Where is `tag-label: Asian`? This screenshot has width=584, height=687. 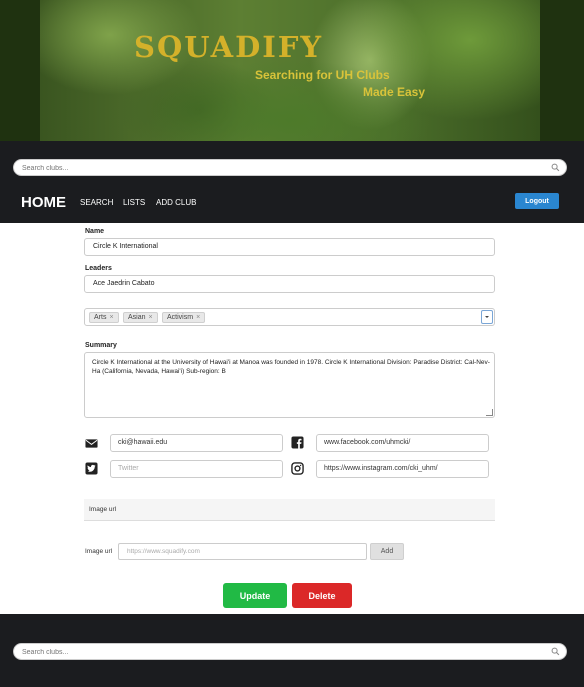 tag-label: Asian is located at coordinates (137, 317).